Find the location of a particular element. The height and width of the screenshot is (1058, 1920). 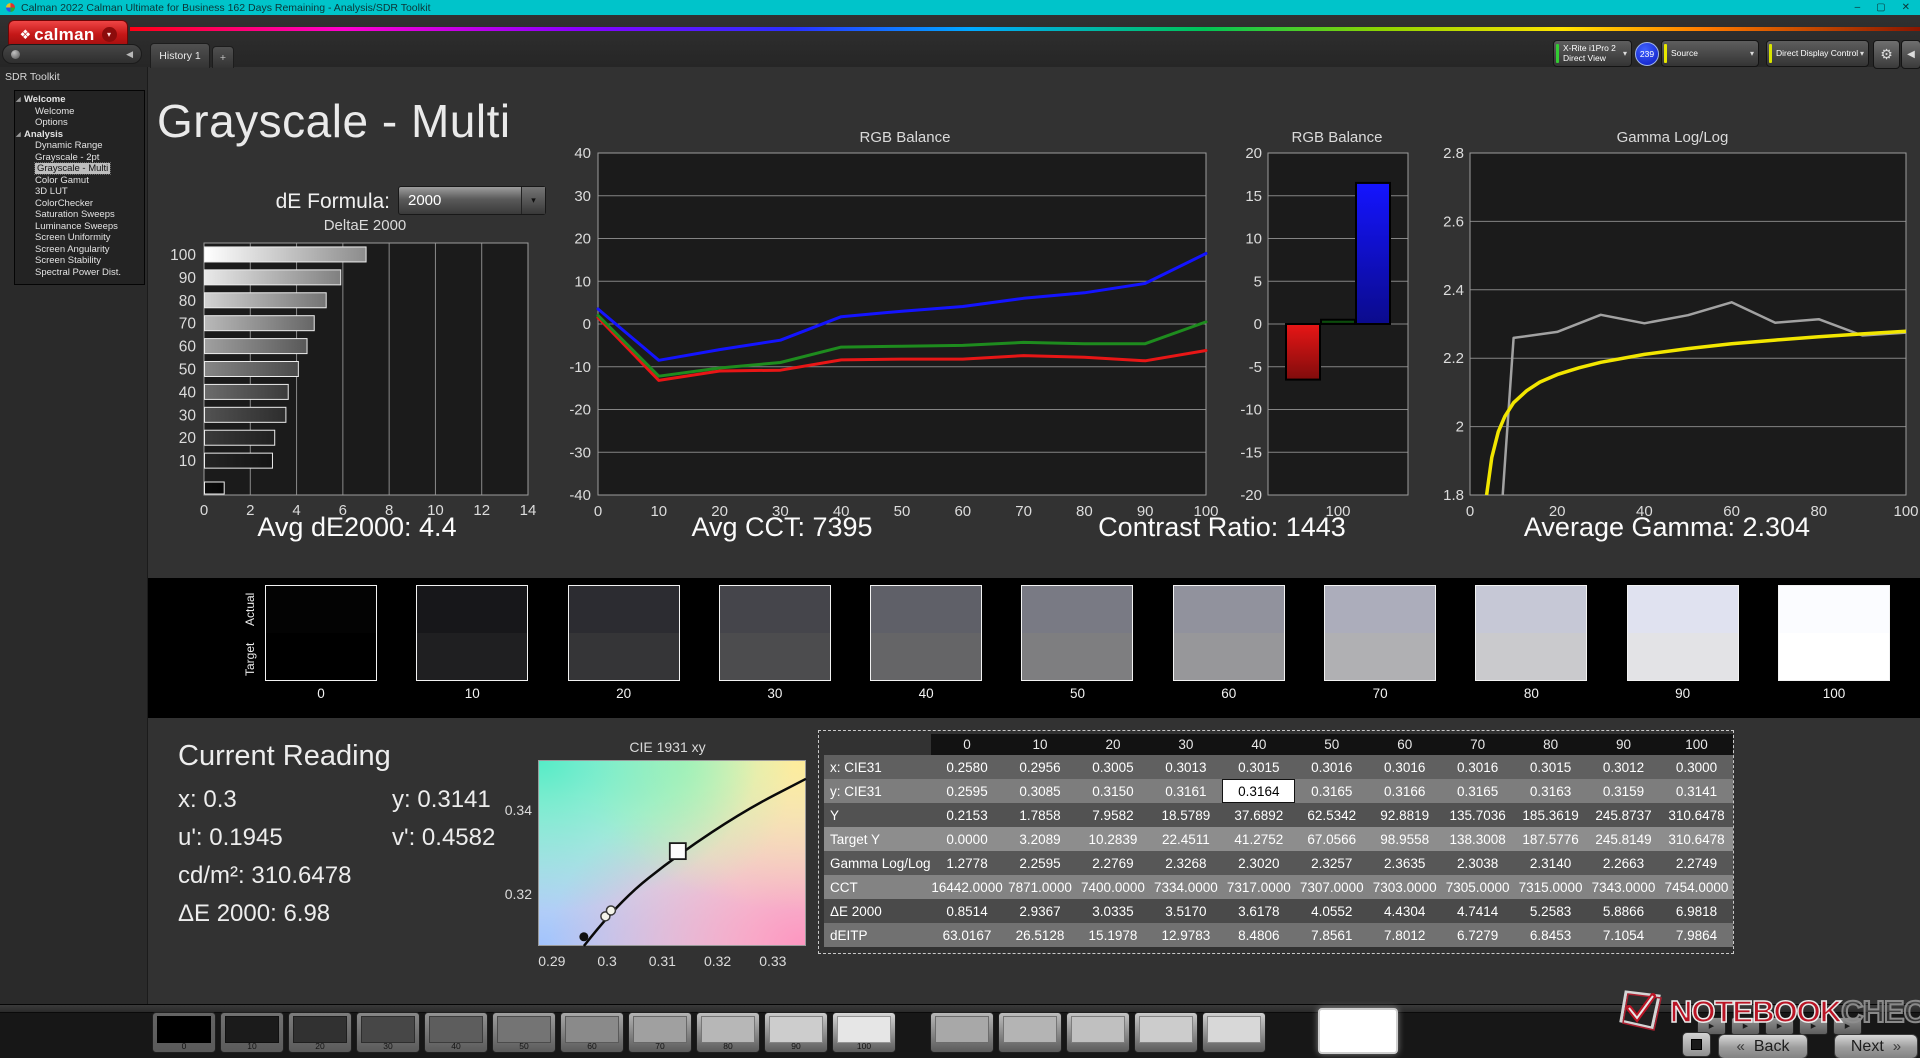

pattern-button-80: 80 is located at coordinates (728, 1032).